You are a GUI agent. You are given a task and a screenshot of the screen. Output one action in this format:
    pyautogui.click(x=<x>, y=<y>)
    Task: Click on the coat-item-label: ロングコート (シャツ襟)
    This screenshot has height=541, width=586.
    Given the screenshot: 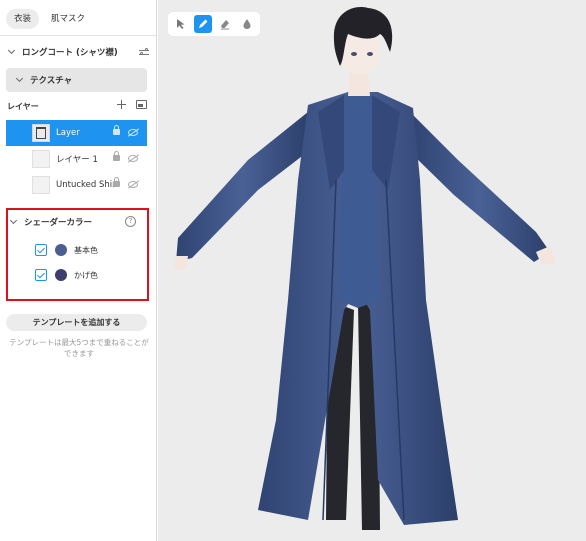 What is the action you would take?
    pyautogui.click(x=70, y=53)
    